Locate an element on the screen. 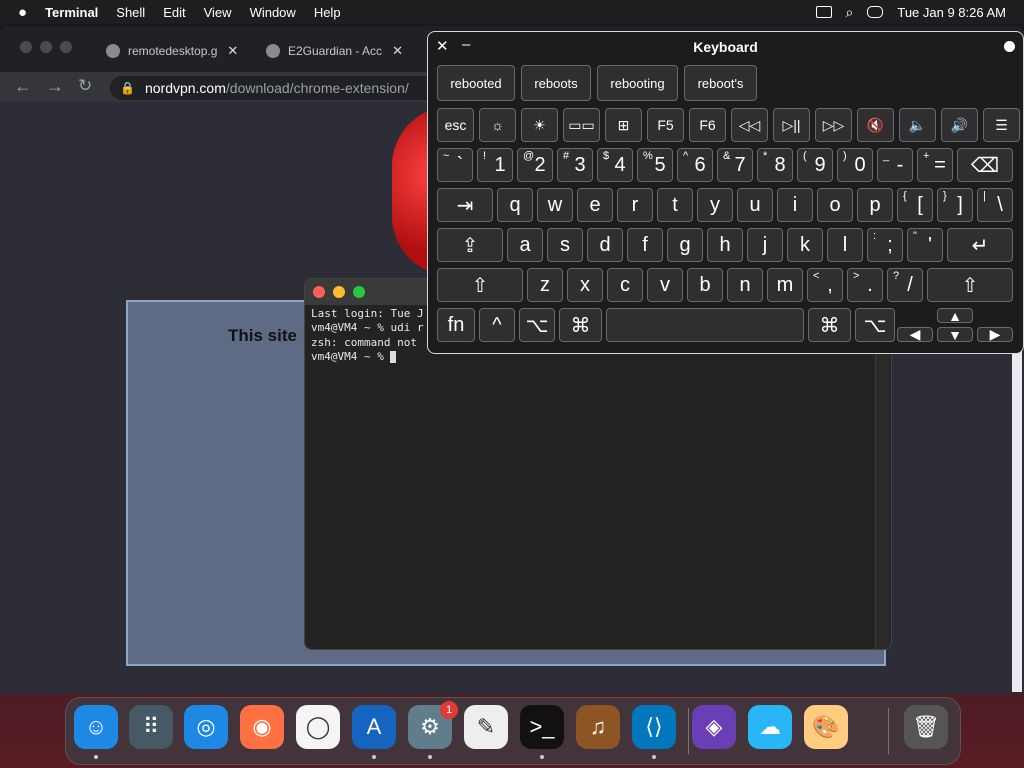 This screenshot has height=768, width=1024. key-e: e is located at coordinates (595, 205).